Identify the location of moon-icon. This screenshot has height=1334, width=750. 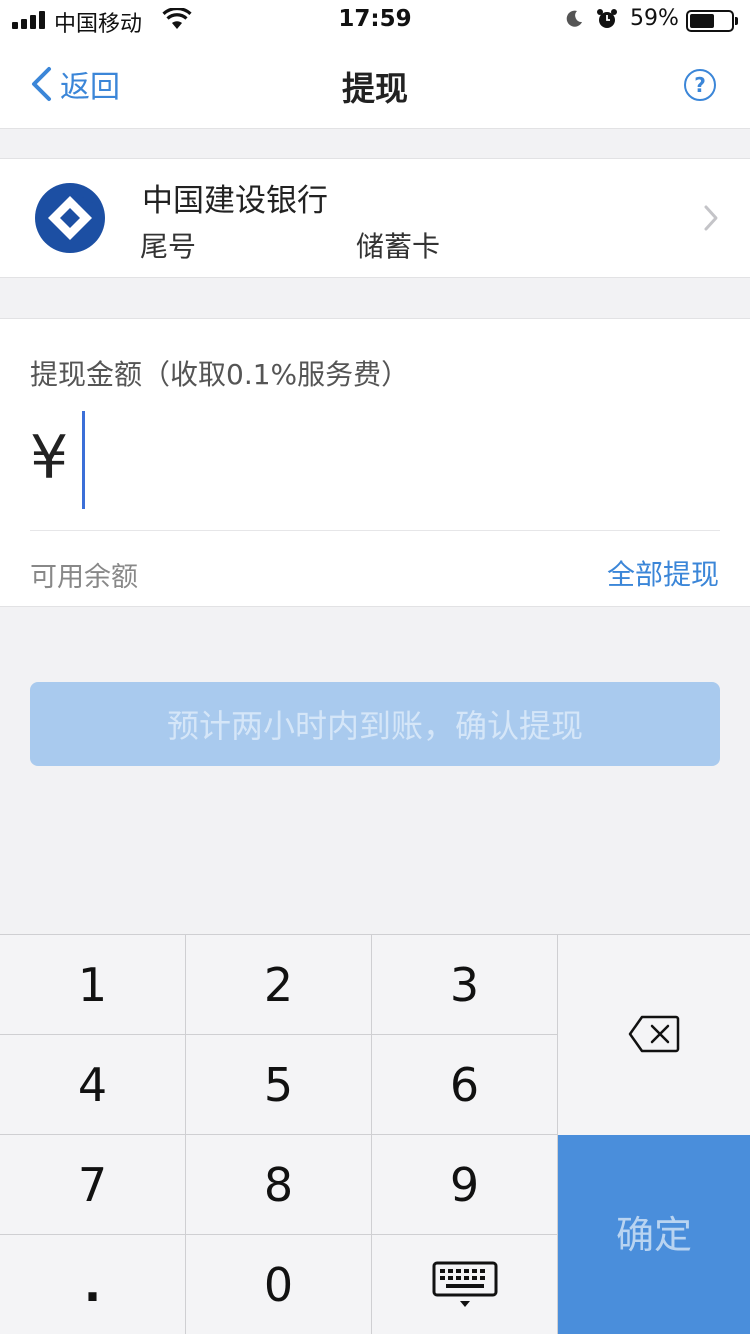
(574, 18).